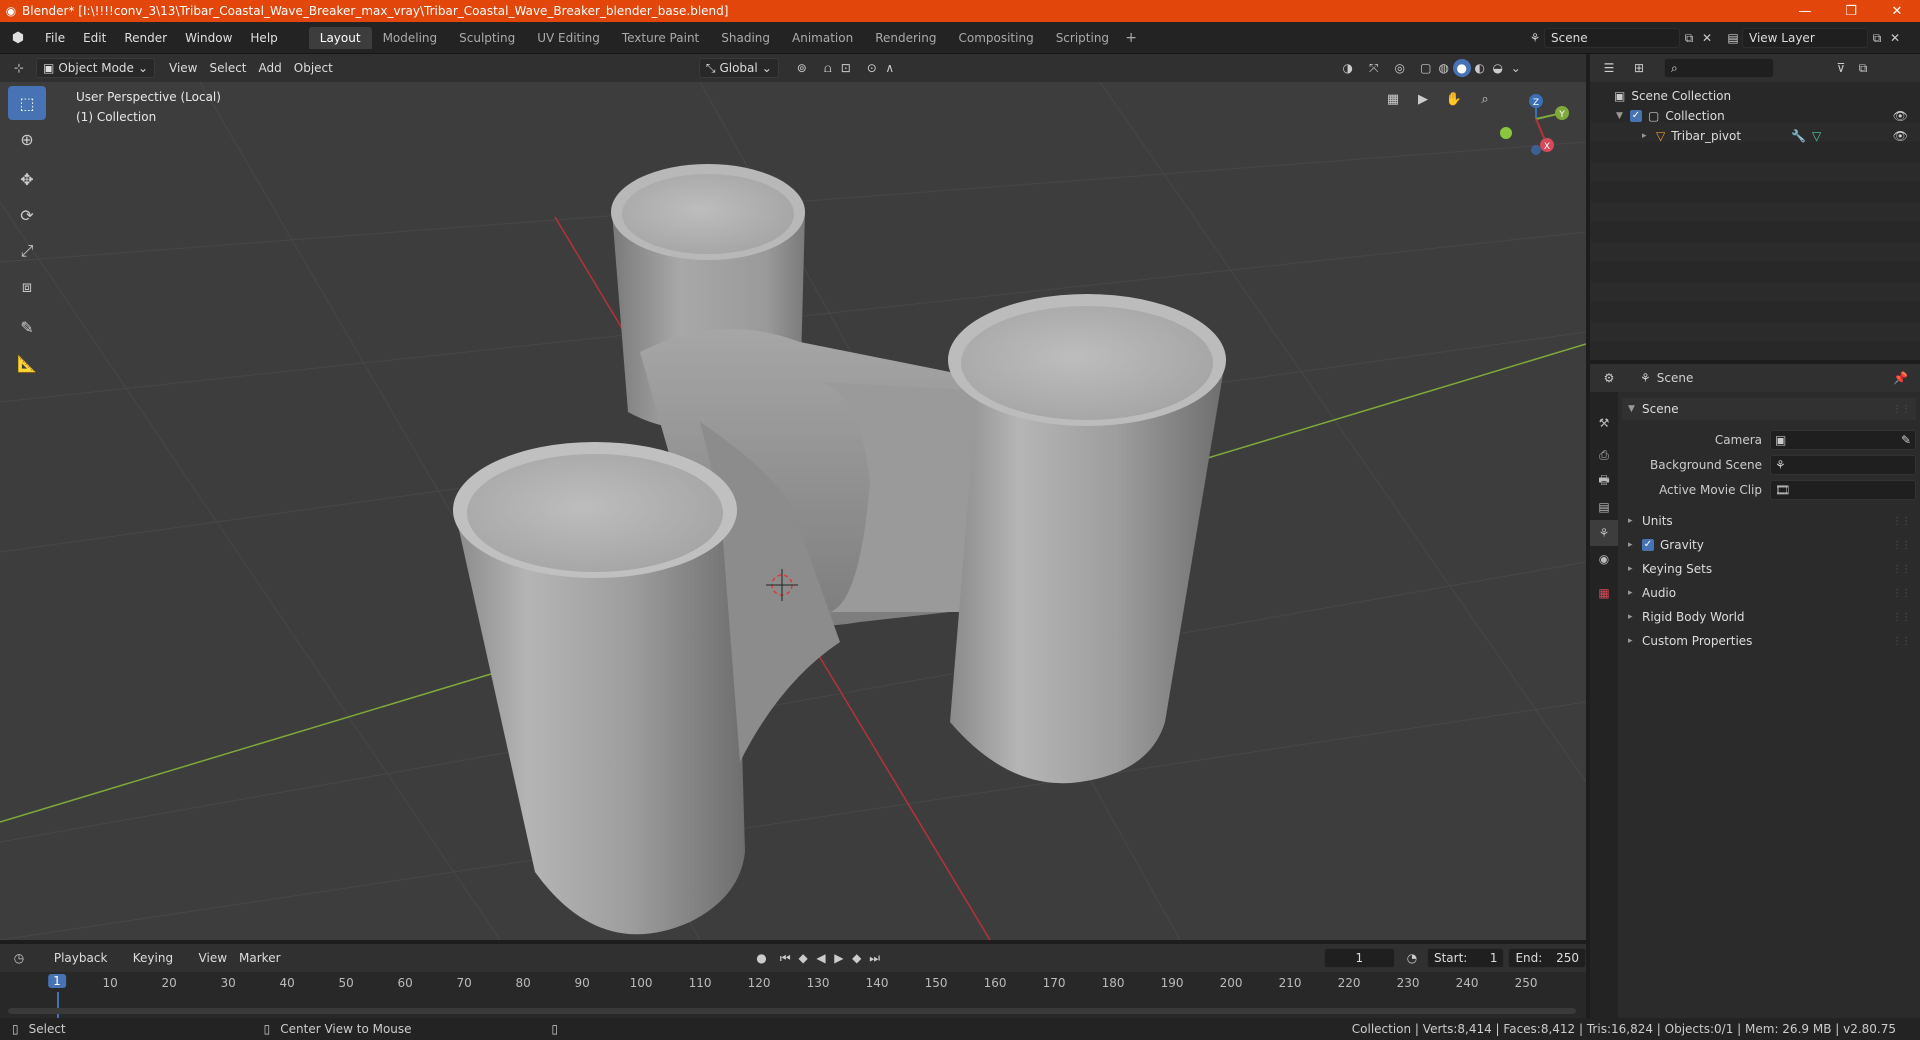 The image size is (1920, 1040). What do you see at coordinates (1612, 38) in the screenshot?
I see `scene-name-field: Scene` at bounding box center [1612, 38].